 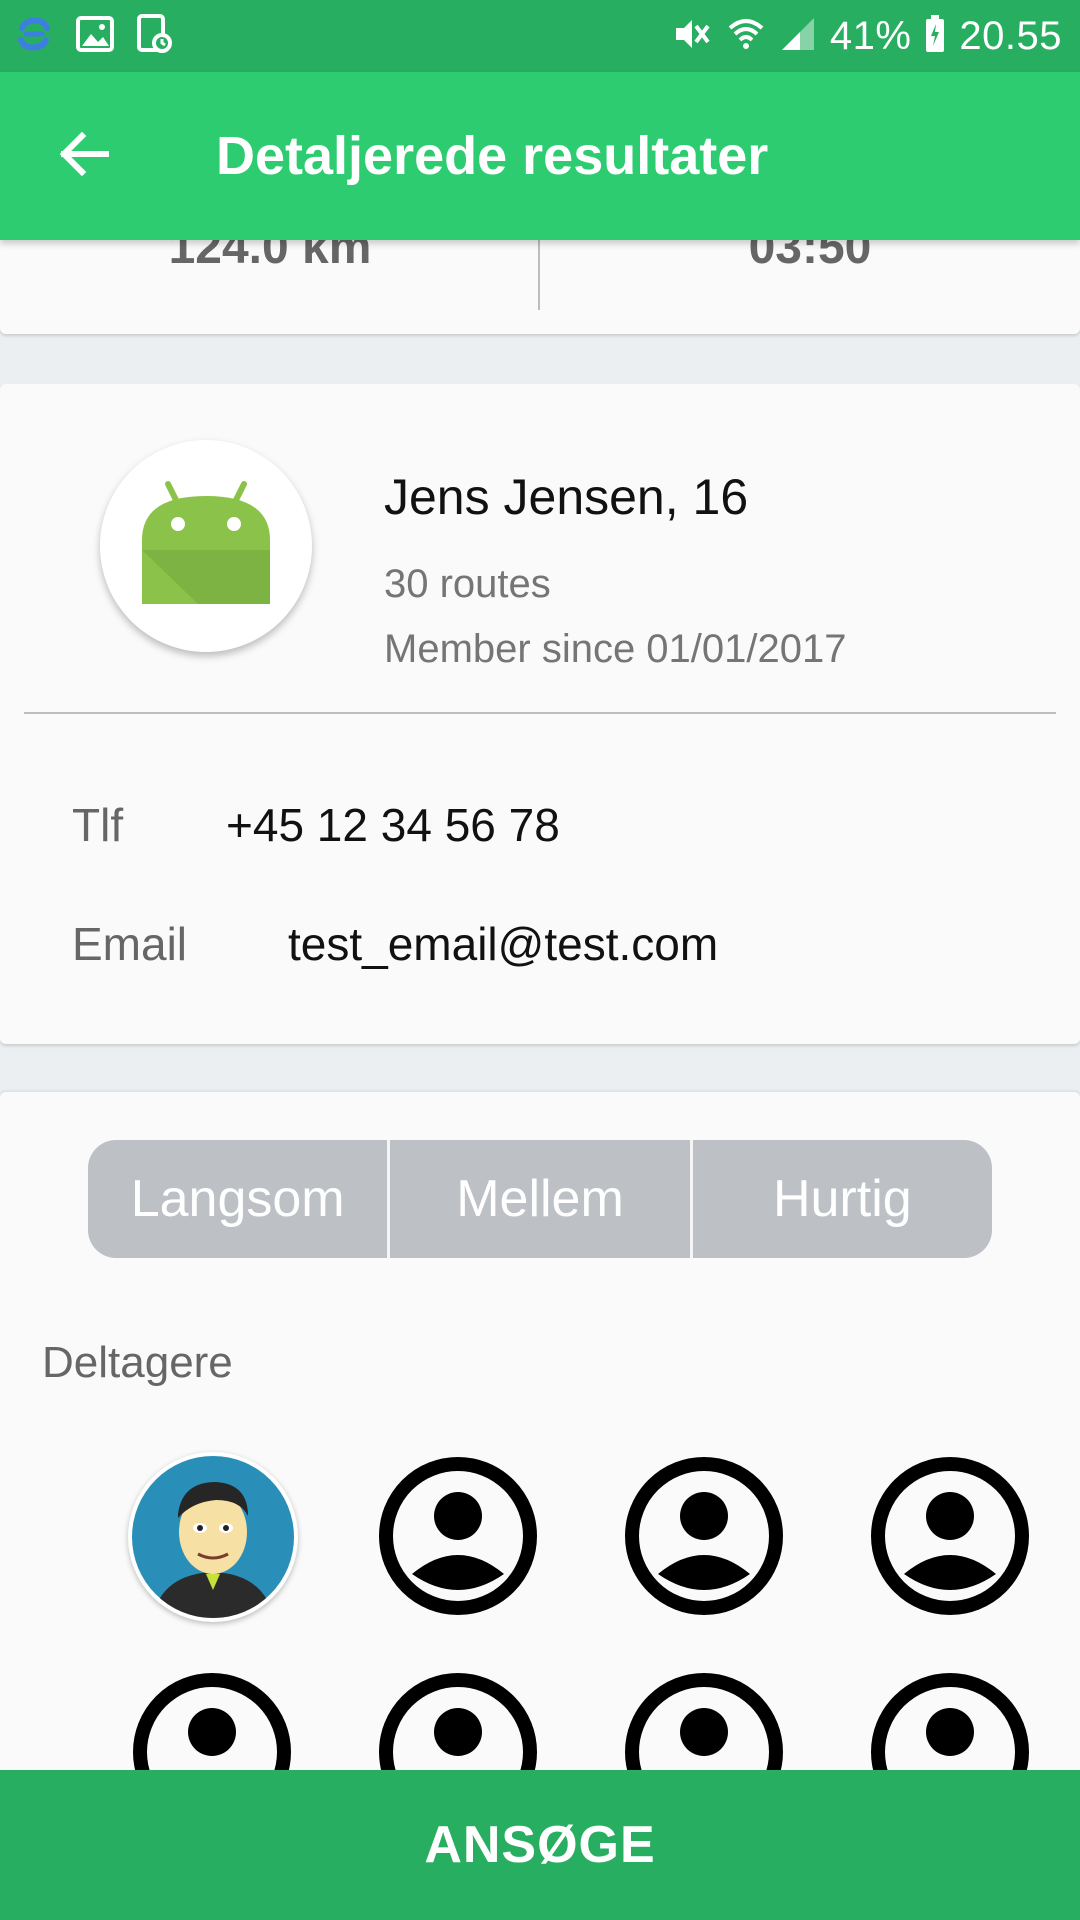 I want to click on participant-photo-avatar, so click(x=213, y=1537).